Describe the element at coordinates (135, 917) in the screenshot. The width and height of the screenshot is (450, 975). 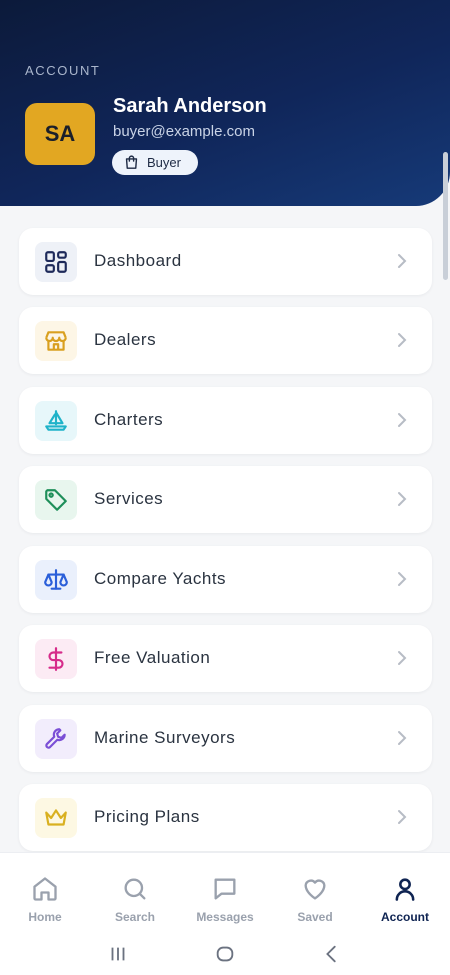
I see `nav-label: Search` at that location.